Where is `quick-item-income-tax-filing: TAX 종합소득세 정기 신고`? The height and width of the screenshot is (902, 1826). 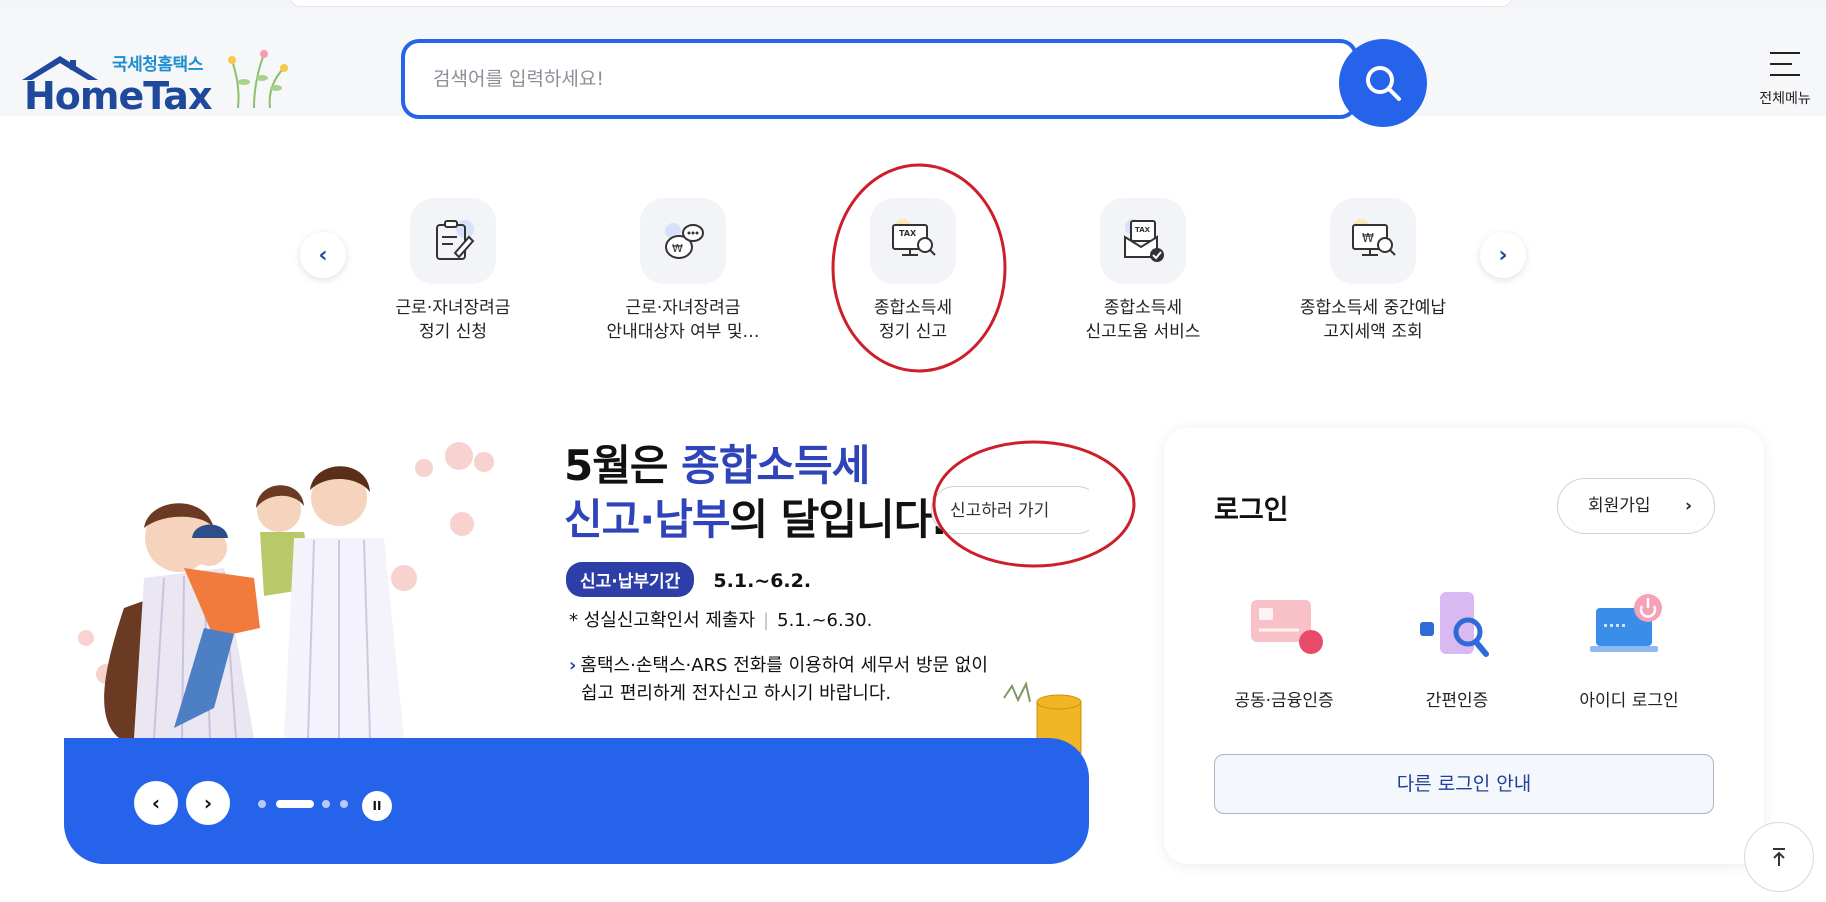 quick-item-income-tax-filing: TAX 종합소득세 정기 신고 is located at coordinates (913, 271).